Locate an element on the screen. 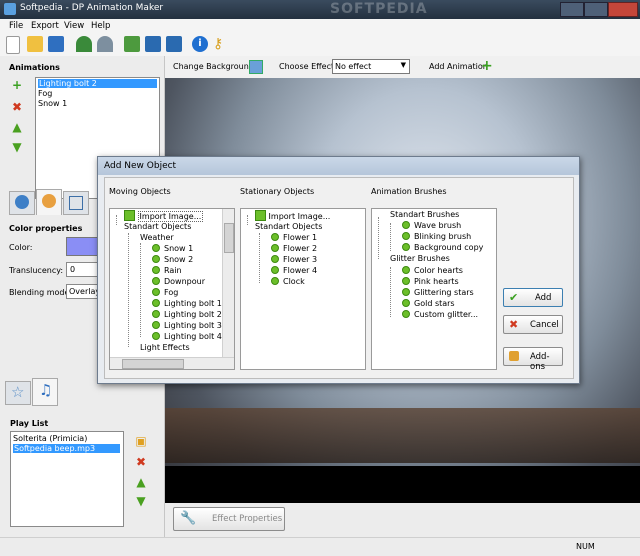 Image resolution: width=640 pixels, height=556 pixels. add-button: ✔ Add is located at coordinates (533, 297).